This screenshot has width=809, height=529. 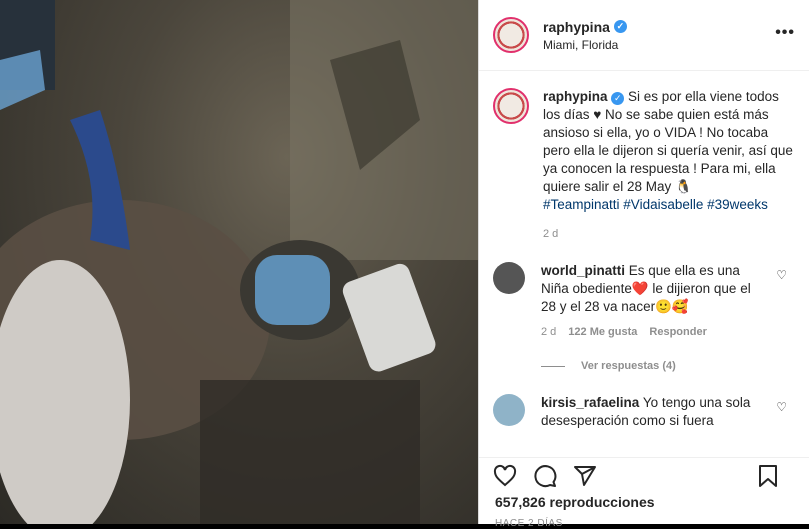 I want to click on post-location: Miami, Florida, so click(x=585, y=45).